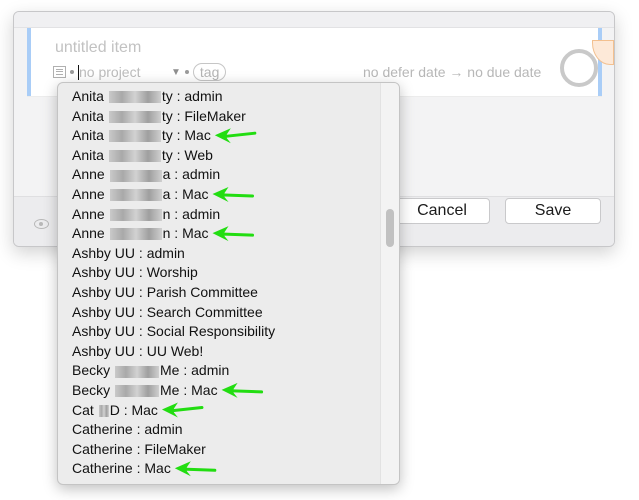  I want to click on completion-item: Ashby UU : Parish Committee, so click(219, 293).